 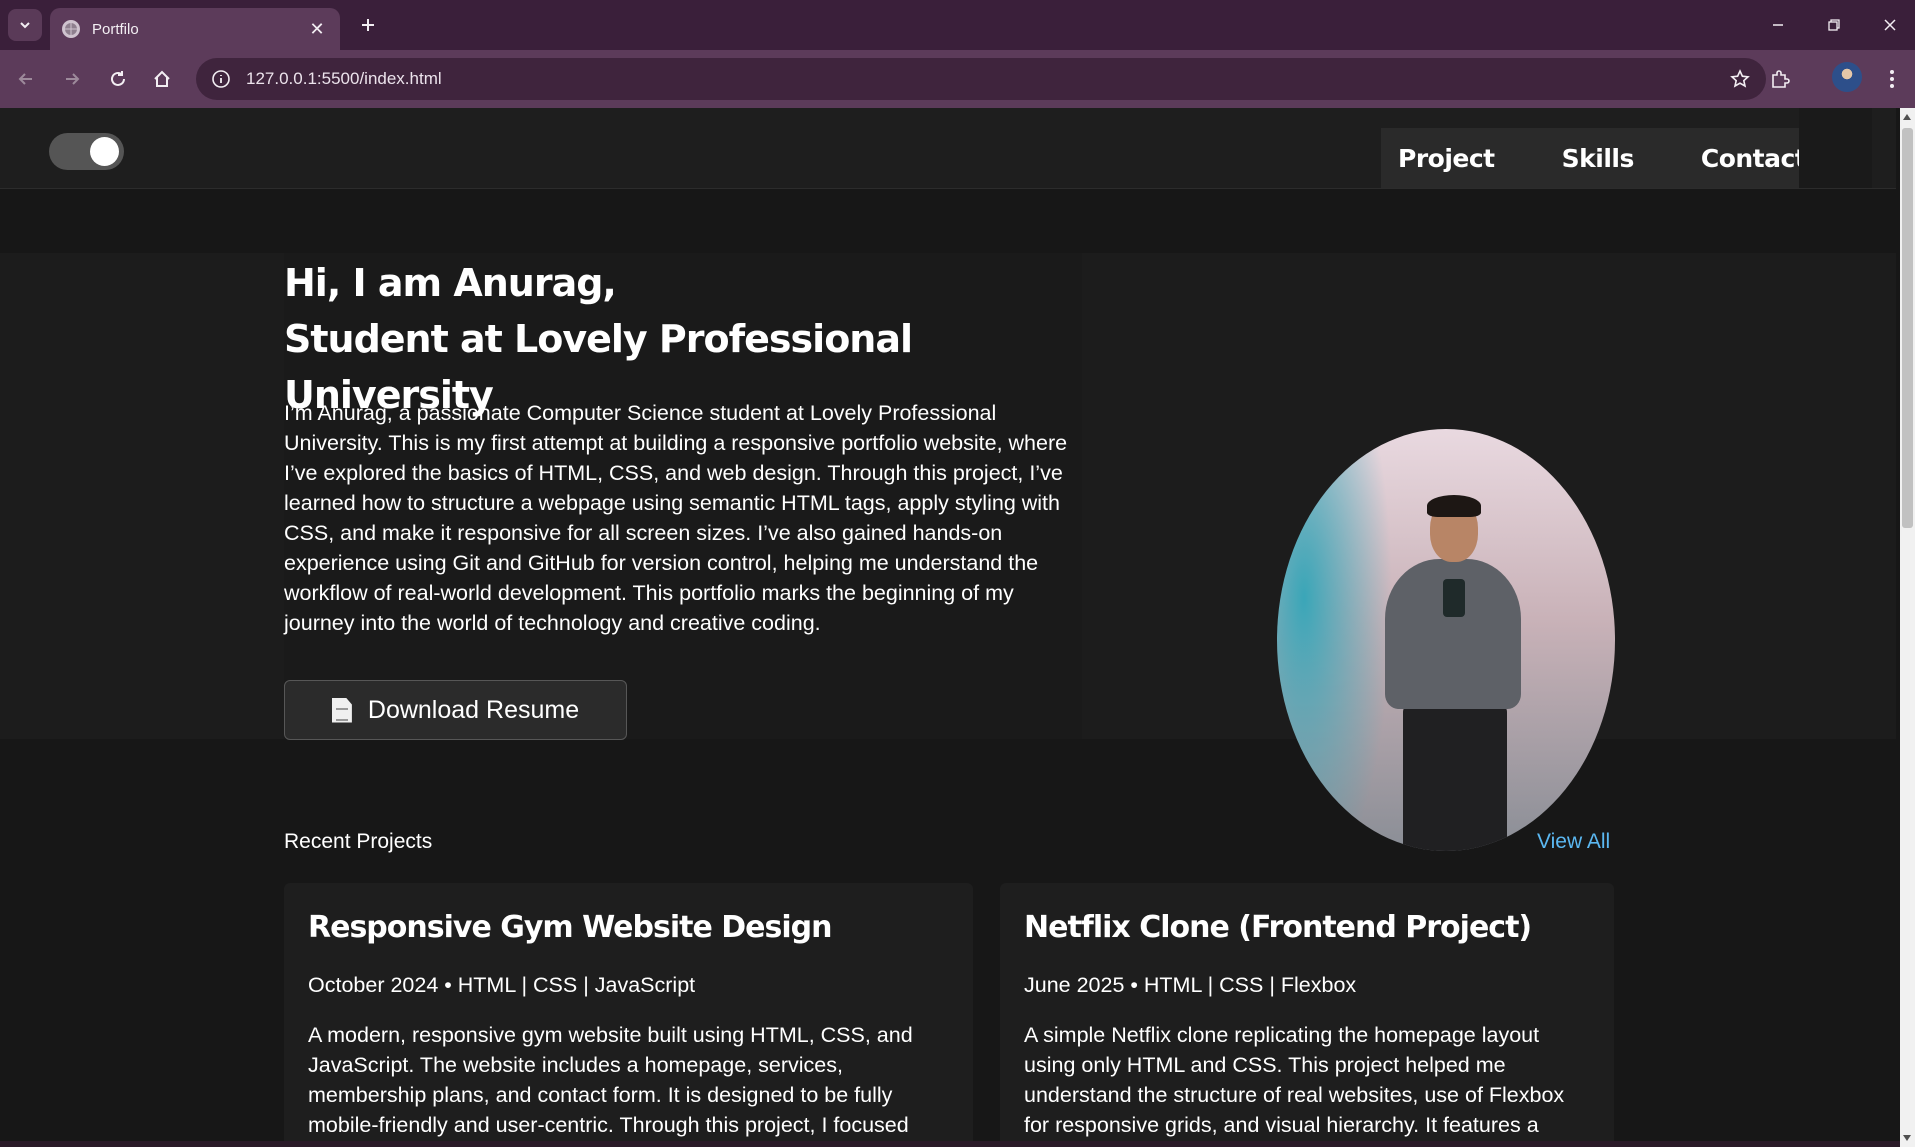 I want to click on hero-greeting: Hi, I am Anurag,, so click(x=450, y=283).